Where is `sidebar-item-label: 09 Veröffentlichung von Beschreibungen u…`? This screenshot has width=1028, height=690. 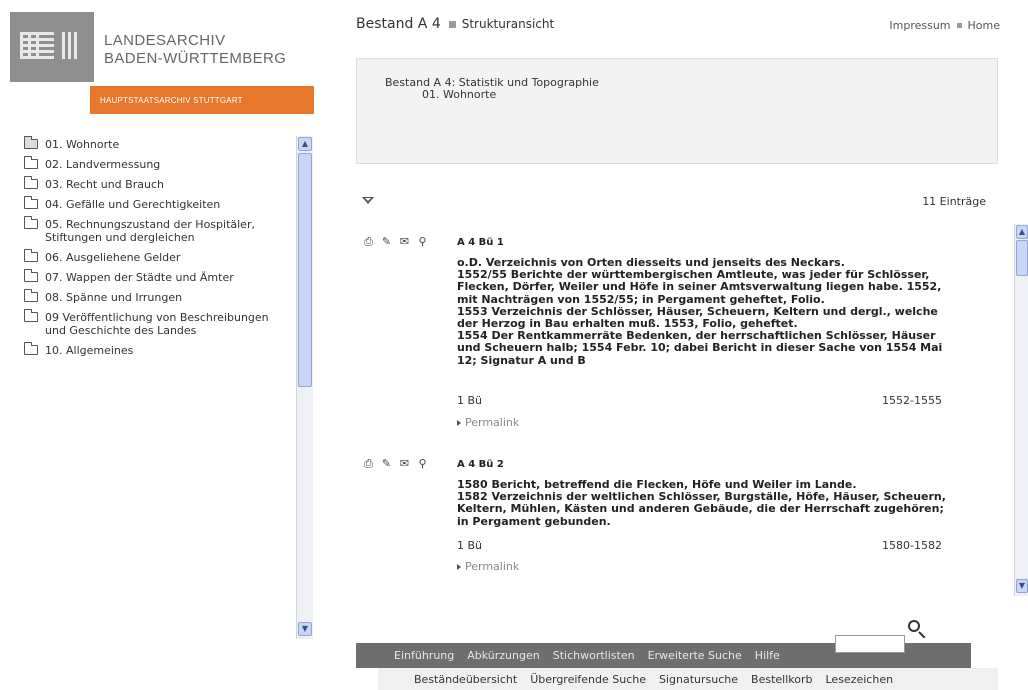 sidebar-item-label: 09 Veröffentlichung von Beschreibungen u… is located at coordinates (157, 324).